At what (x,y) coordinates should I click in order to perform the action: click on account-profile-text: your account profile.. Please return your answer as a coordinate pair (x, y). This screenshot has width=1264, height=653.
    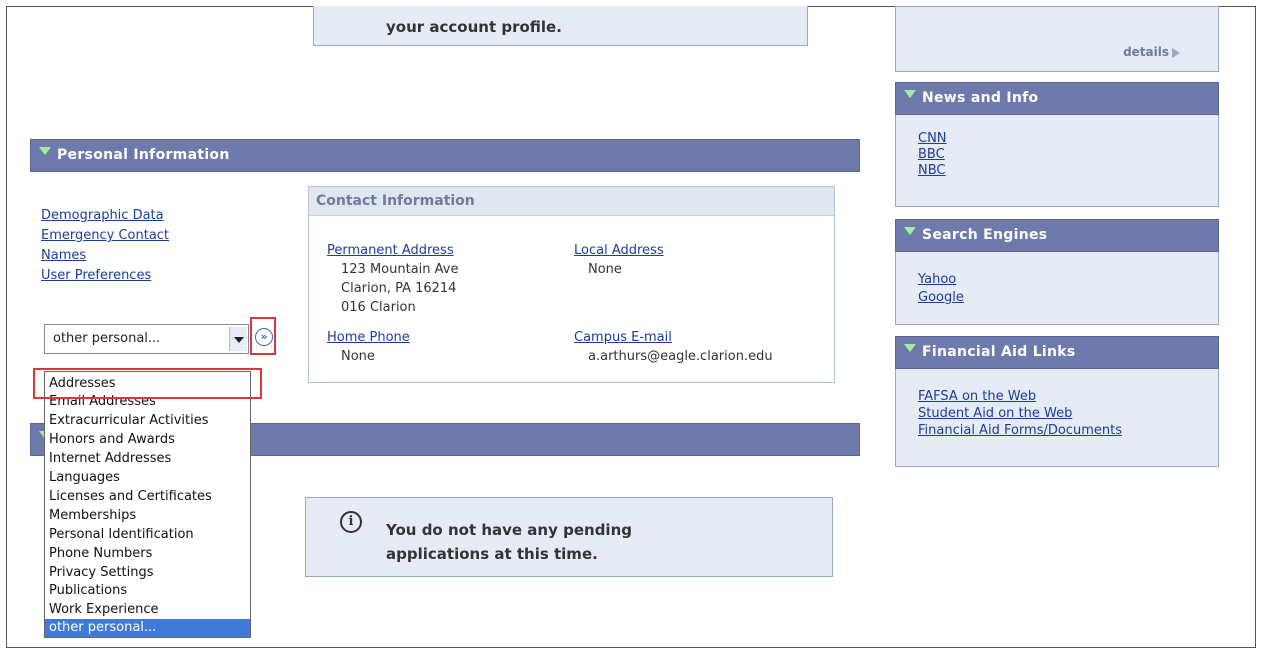
    Looking at the image, I should click on (474, 27).